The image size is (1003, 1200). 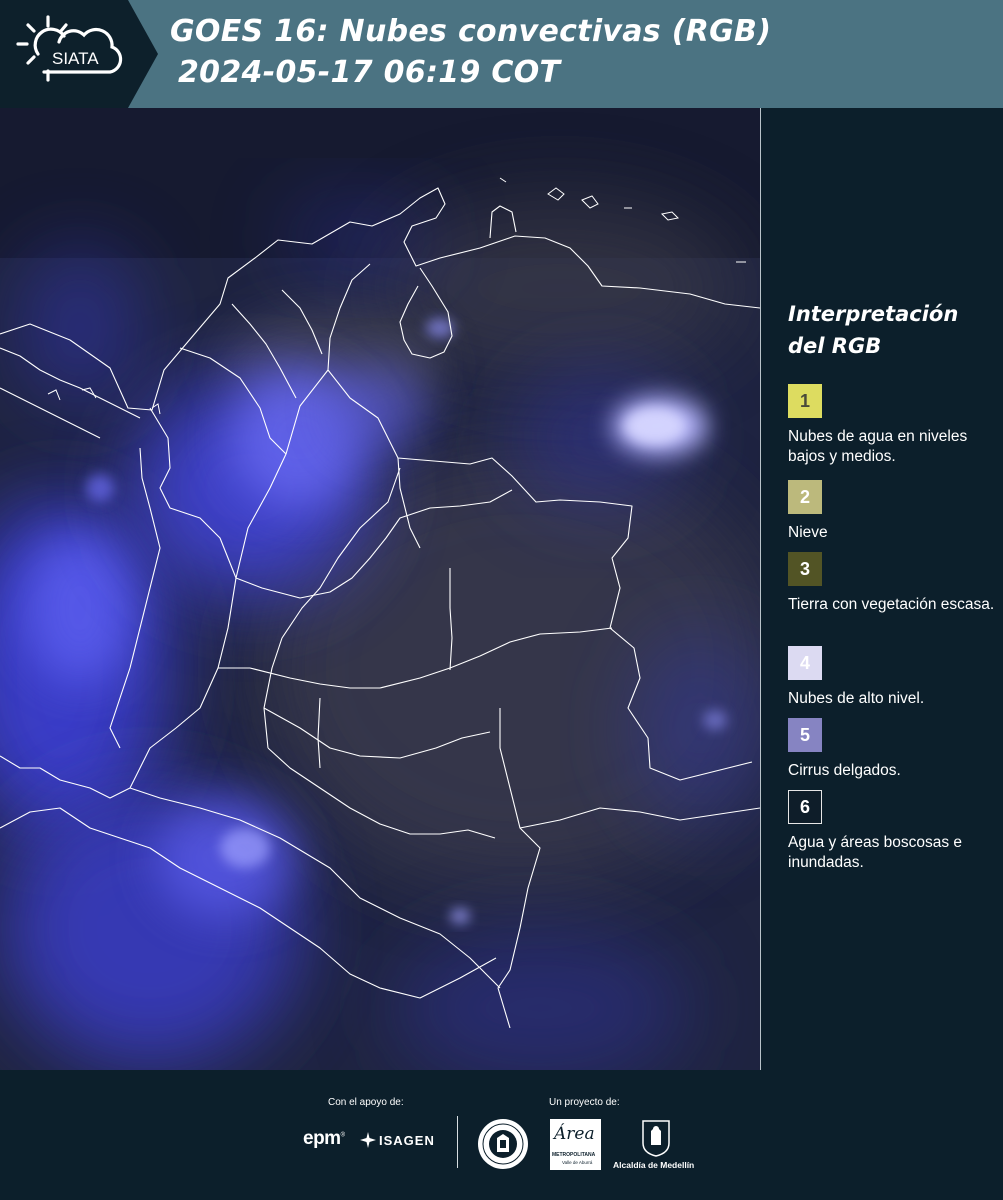 I want to click on university-seal-logo, so click(x=503, y=1144).